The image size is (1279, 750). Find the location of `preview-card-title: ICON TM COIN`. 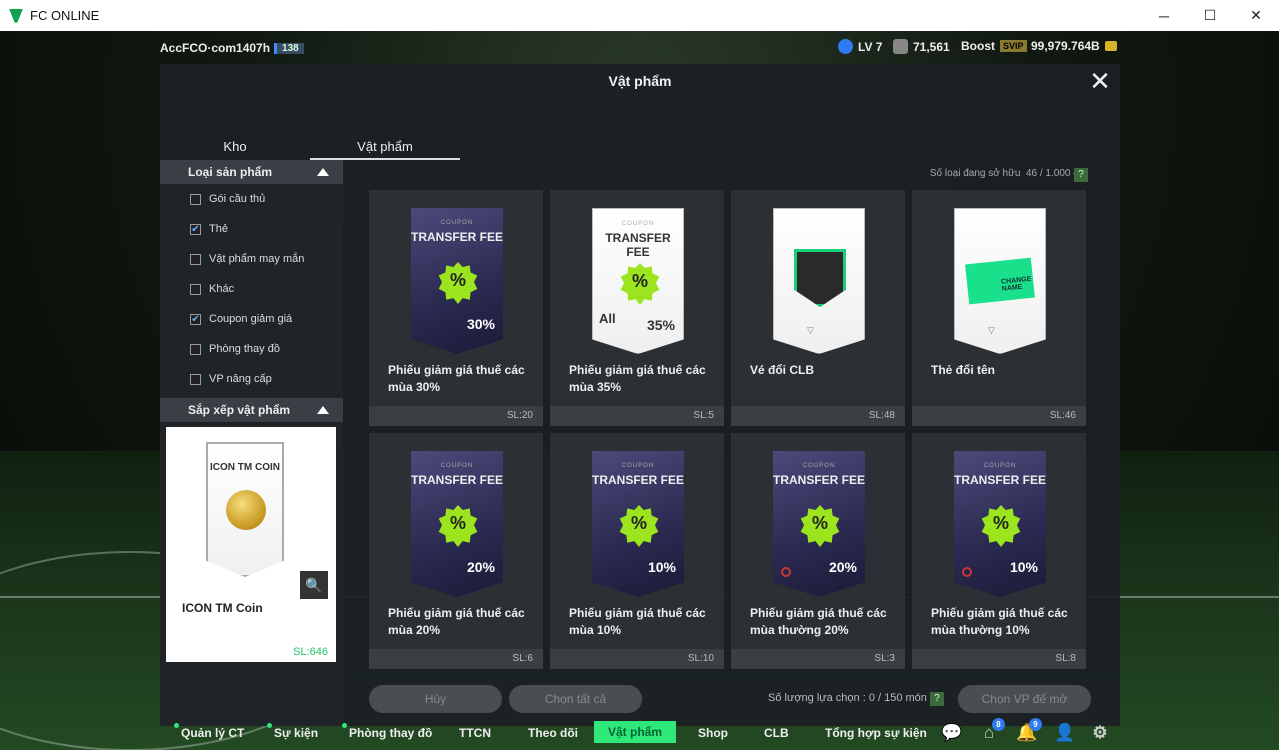

preview-card-title: ICON TM COIN is located at coordinates (245, 467).